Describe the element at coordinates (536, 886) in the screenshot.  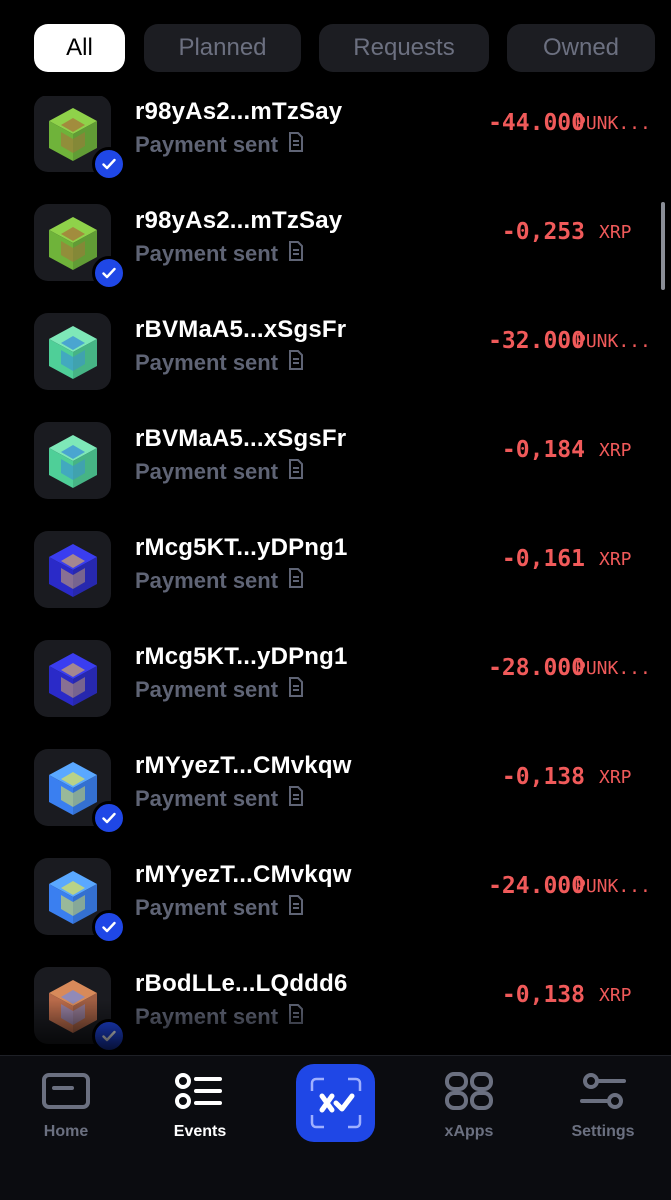
I see `event-amount: -24.000` at that location.